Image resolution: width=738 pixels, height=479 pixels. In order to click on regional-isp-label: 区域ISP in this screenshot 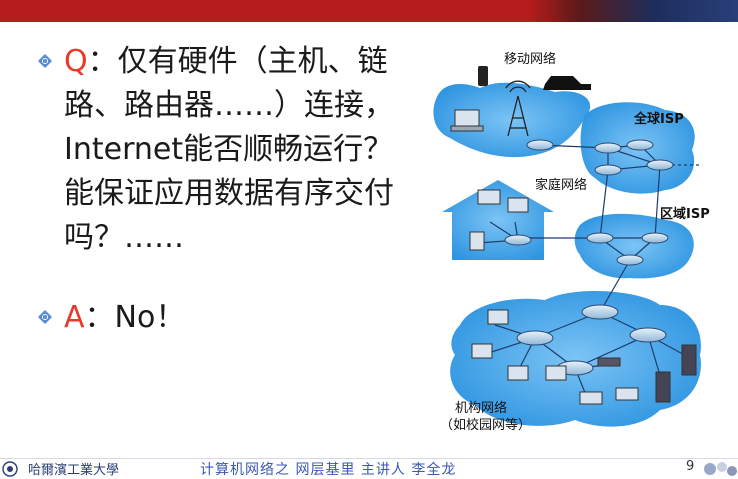, I will do `click(685, 214)`.